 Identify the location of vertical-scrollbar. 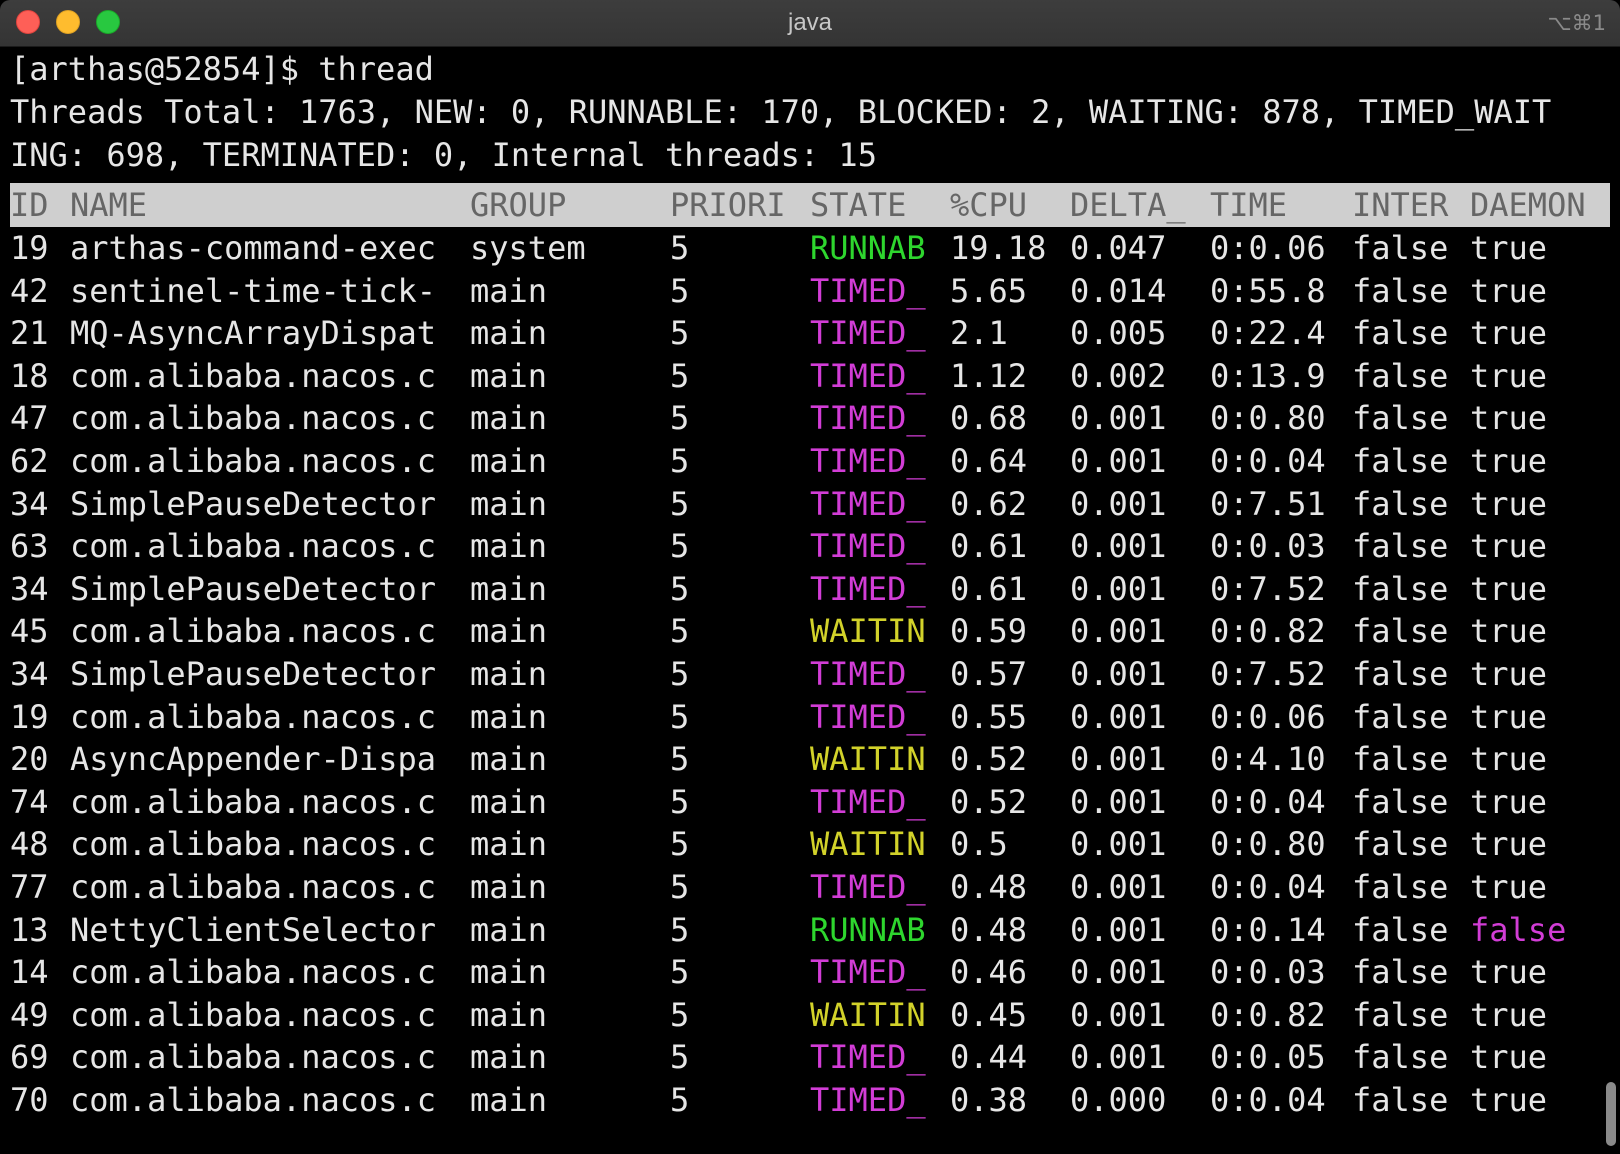
(1611, 1114).